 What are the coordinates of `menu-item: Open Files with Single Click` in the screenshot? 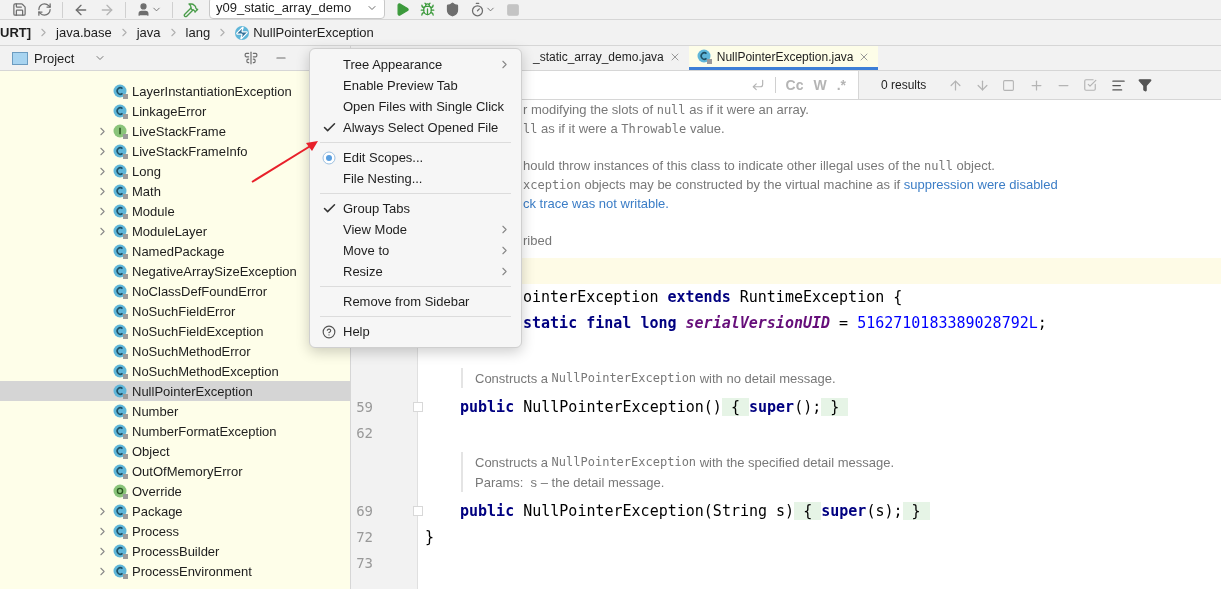 It's located at (415, 106).